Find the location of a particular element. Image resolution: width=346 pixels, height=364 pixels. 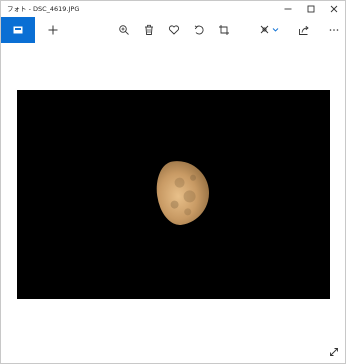

collection-icon is located at coordinates (18, 30).